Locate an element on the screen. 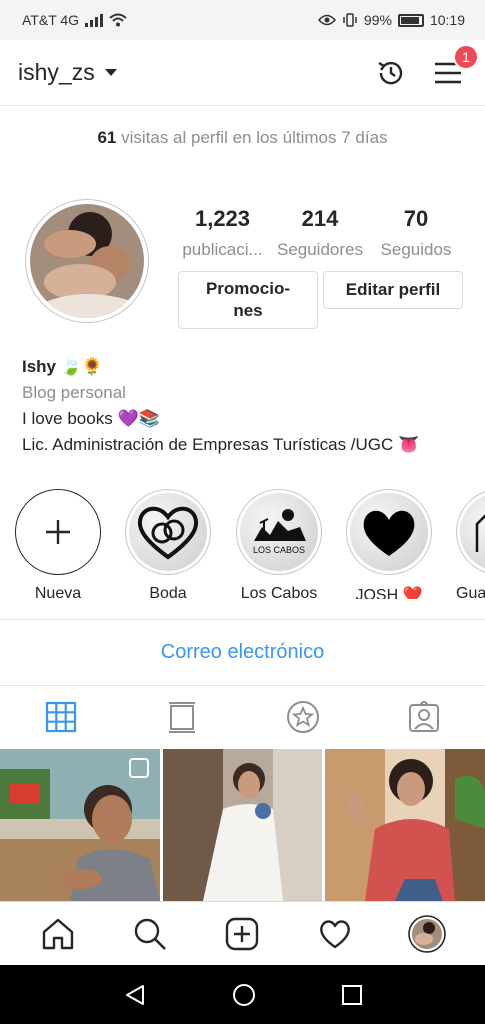  profile-tabs is located at coordinates (242, 717).